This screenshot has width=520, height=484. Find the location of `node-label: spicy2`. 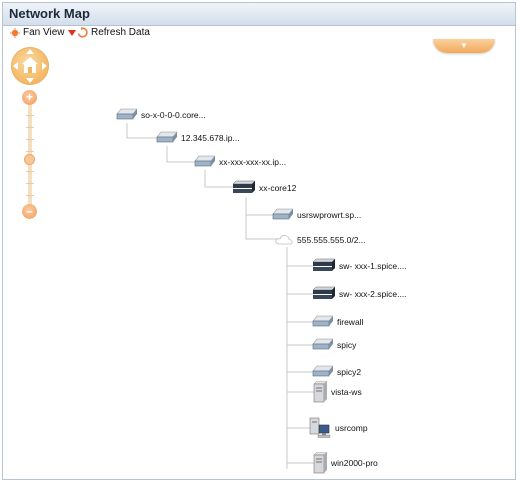

node-label: spicy2 is located at coordinates (349, 372).